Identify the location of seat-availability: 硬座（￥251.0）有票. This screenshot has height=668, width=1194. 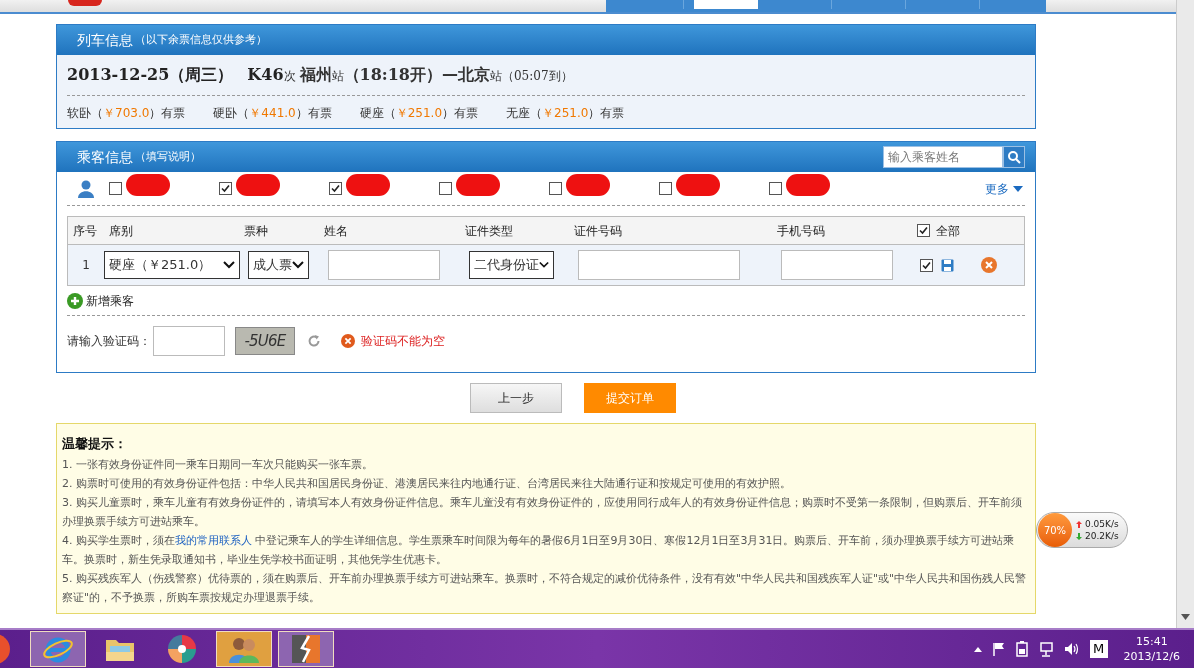
(419, 113).